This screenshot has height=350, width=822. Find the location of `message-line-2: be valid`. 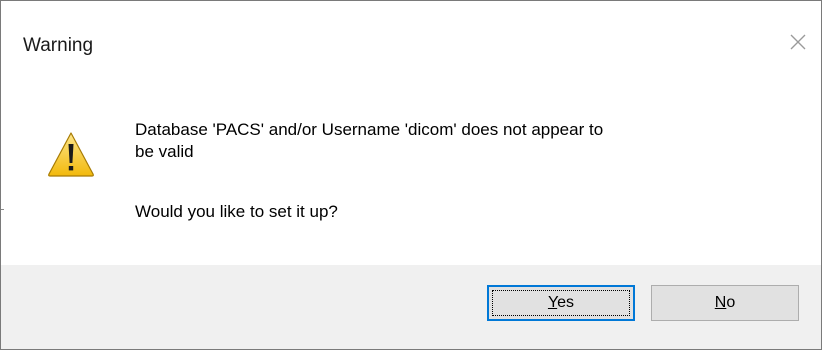

message-line-2: be valid is located at coordinates (164, 151).